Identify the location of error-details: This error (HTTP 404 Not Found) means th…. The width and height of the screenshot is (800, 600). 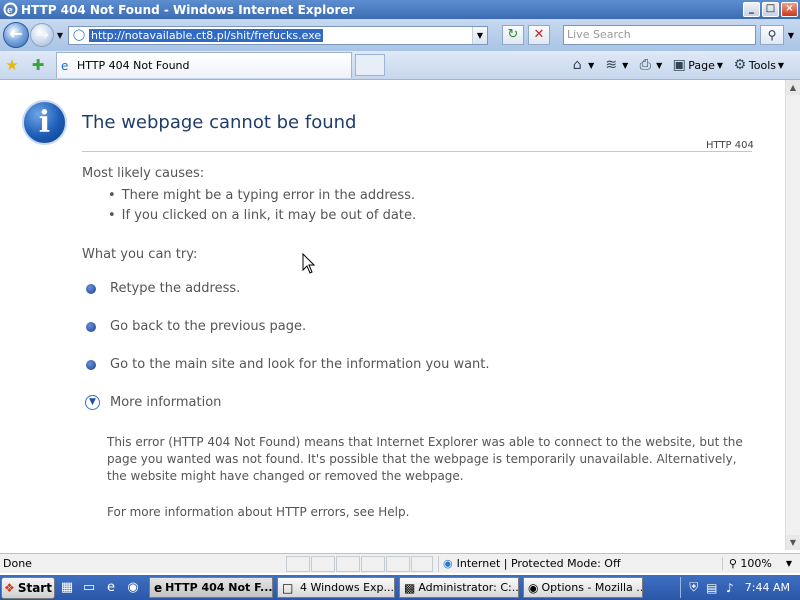
(425, 459).